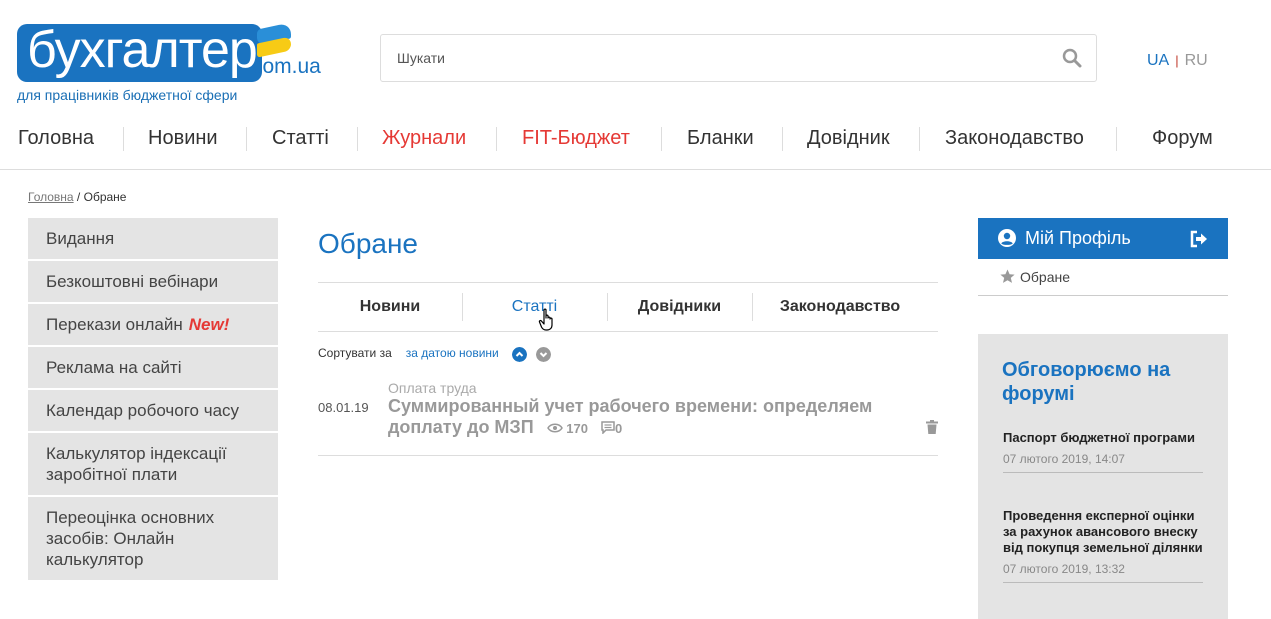 The width and height of the screenshot is (1271, 619). I want to click on my-profile-button: Мій Профіль, so click(1103, 238).